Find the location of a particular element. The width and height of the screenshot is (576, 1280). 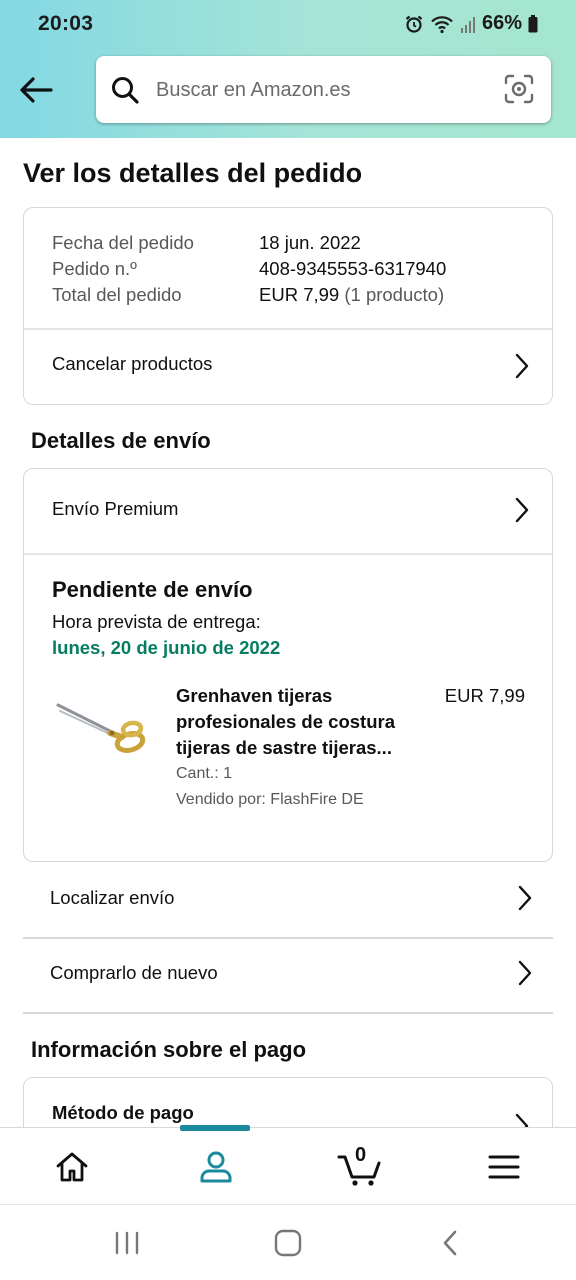

cancel-products-row: Cancelar productos is located at coordinates (288, 366).